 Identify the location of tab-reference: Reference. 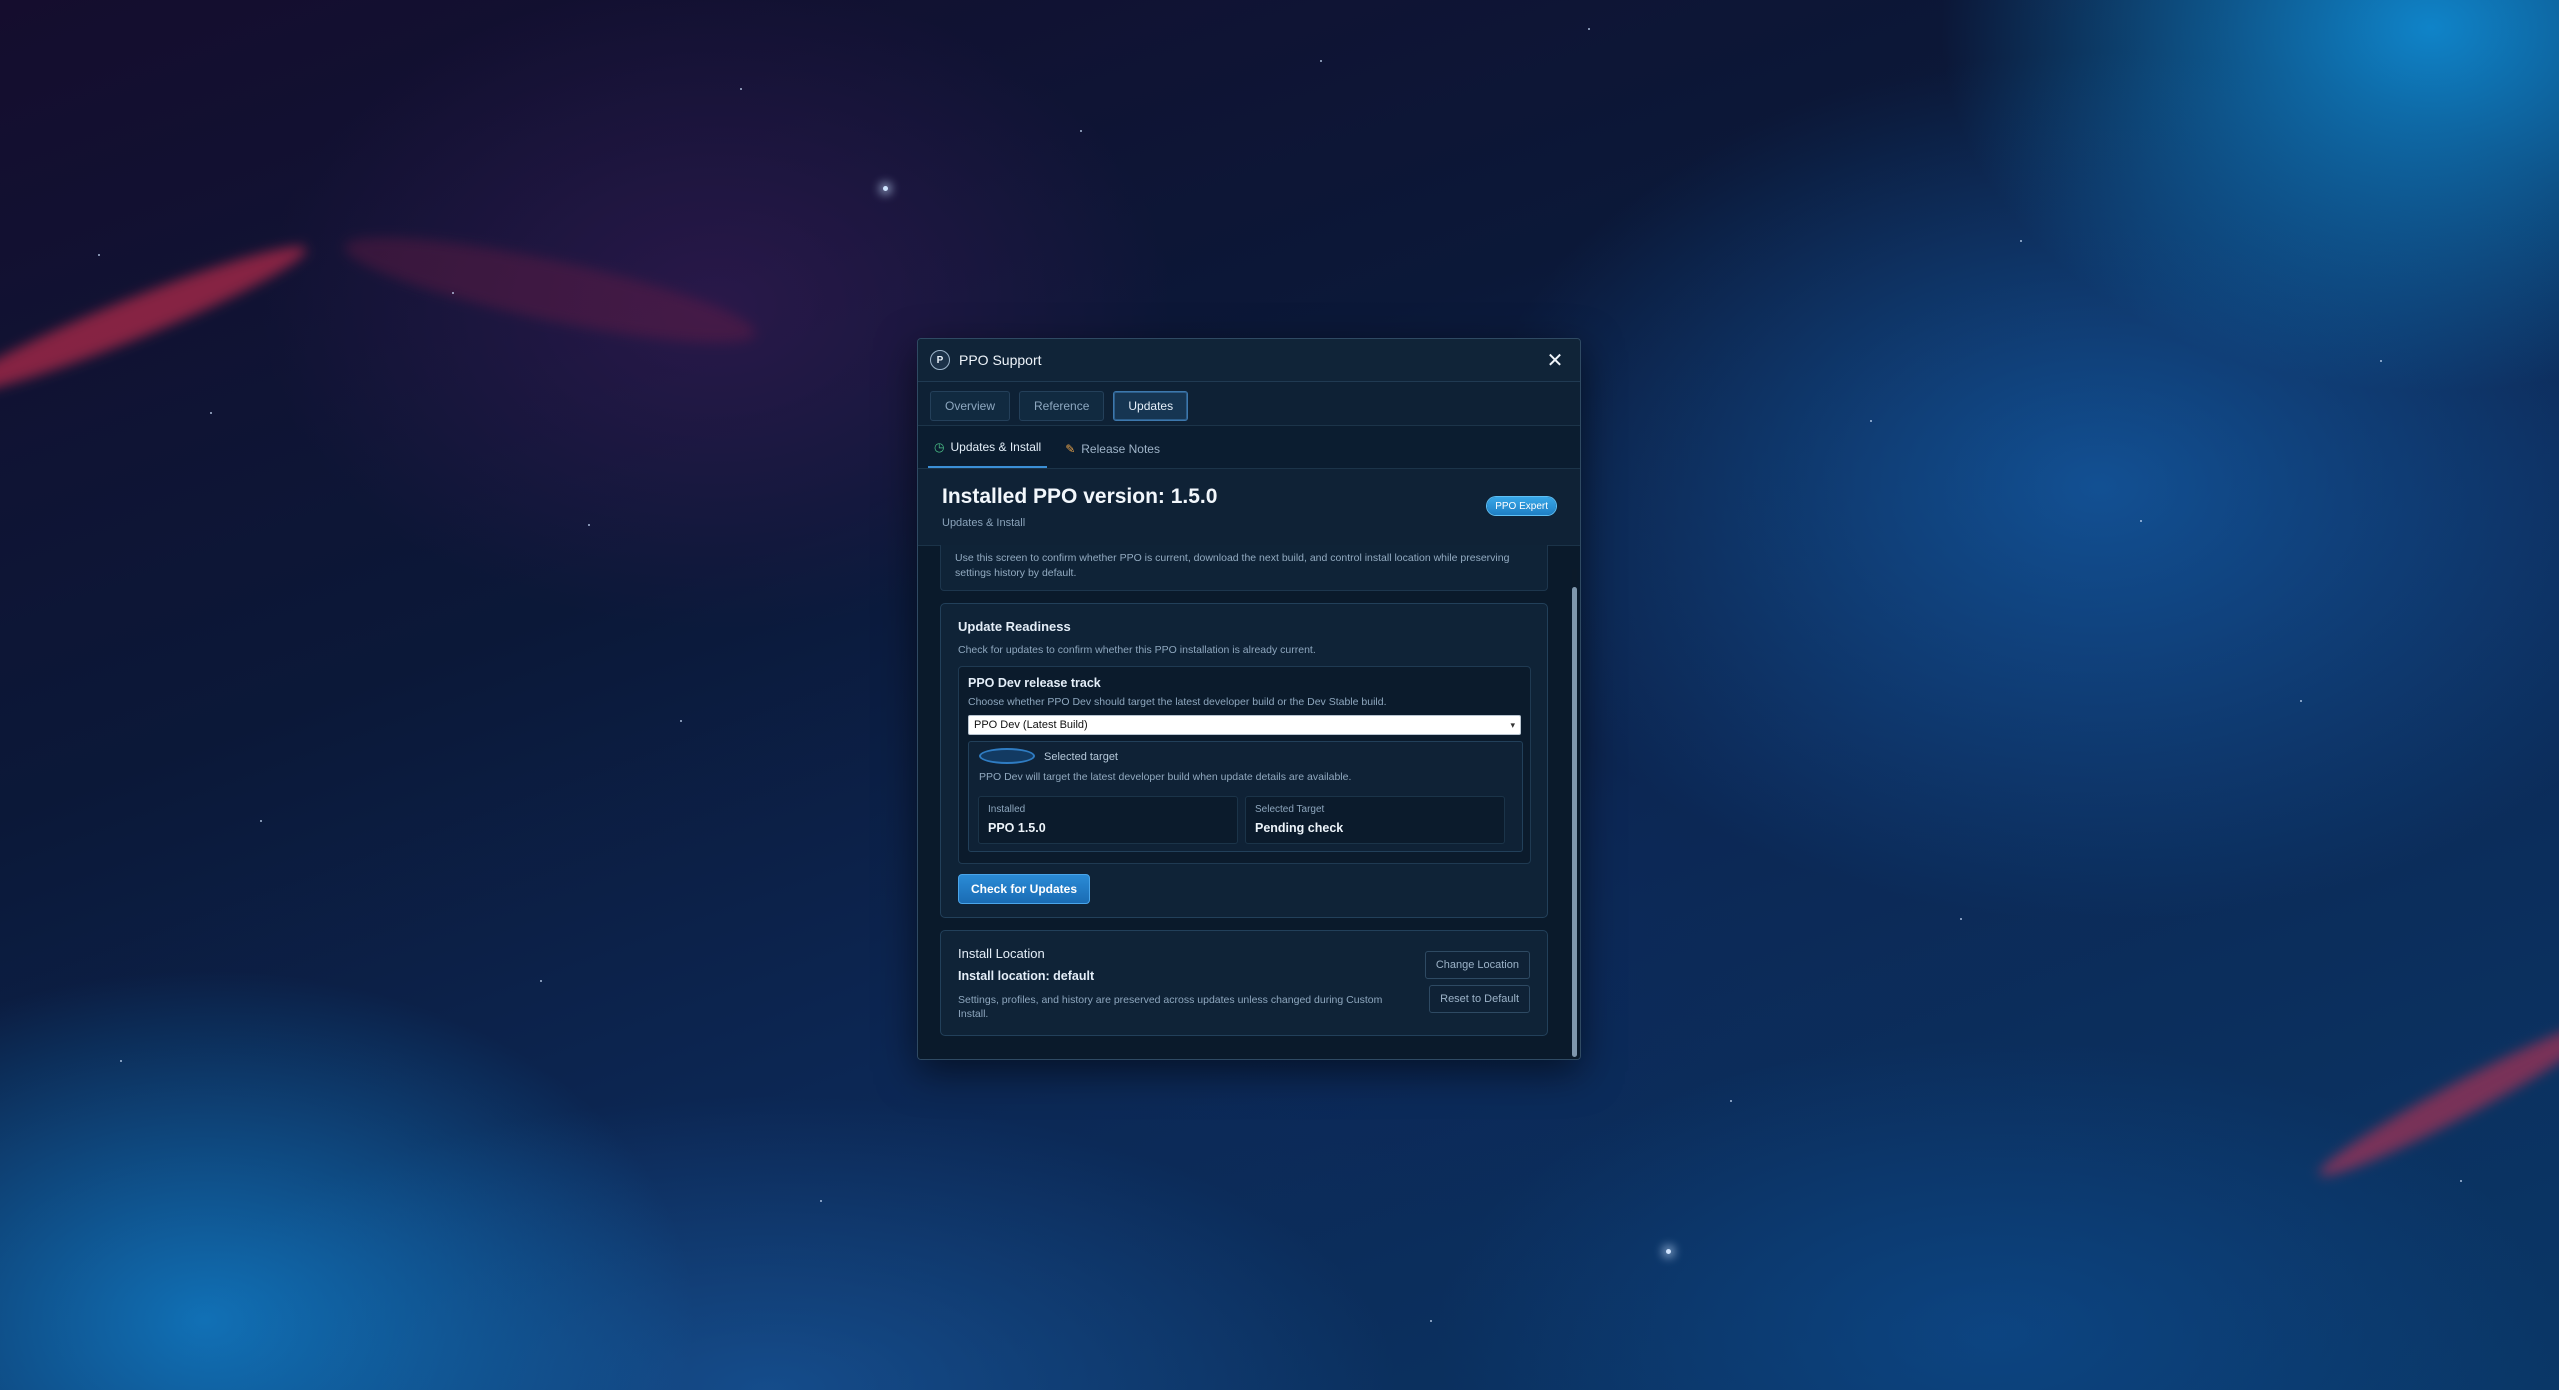
(1062, 406).